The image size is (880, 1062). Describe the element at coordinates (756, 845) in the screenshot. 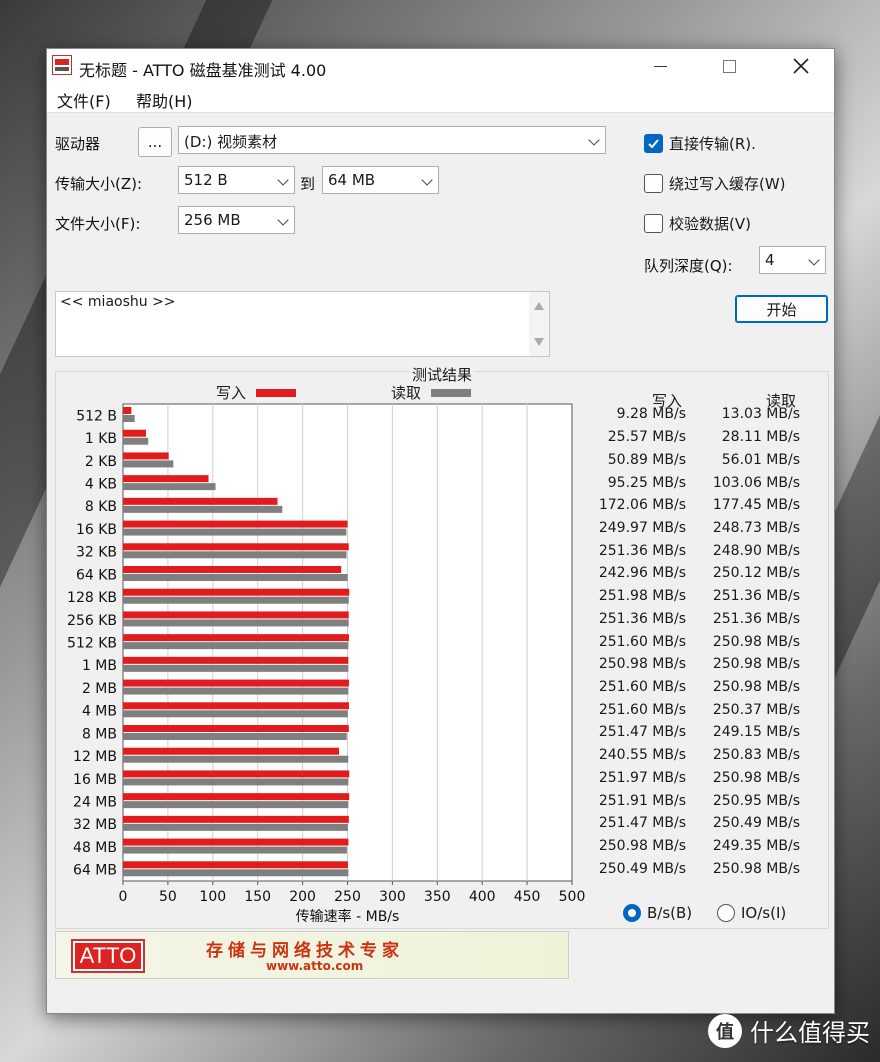

I see `read-value: 249.35 MB/s` at that location.